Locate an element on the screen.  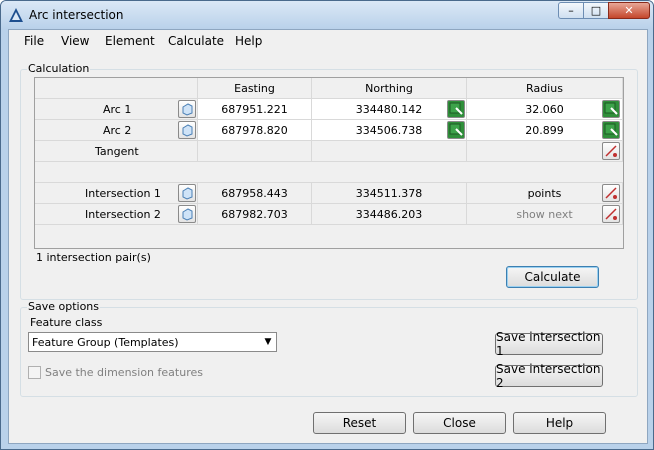
menu-file: File is located at coordinates (34, 41).